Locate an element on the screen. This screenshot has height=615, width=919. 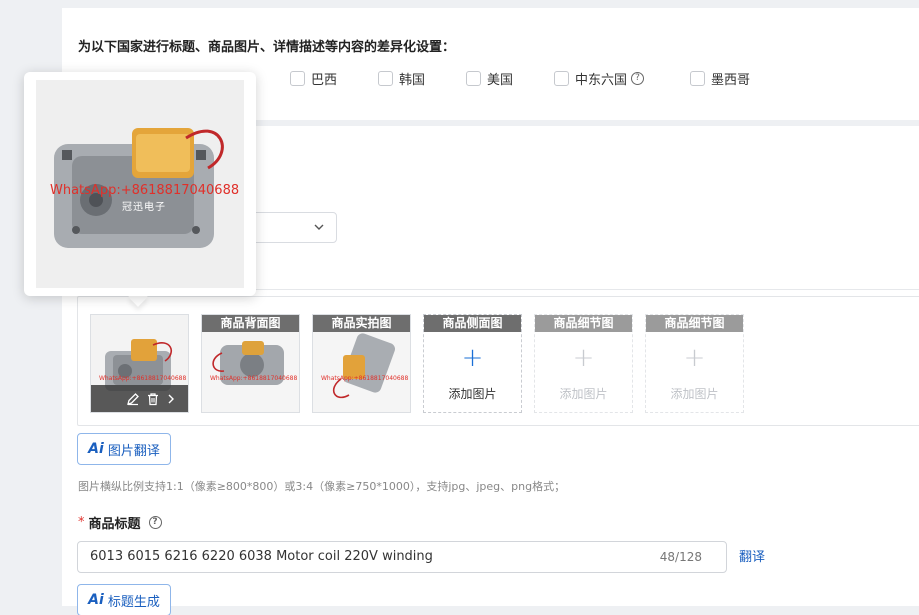
image-translate-button: Ai 图片翻译 is located at coordinates (124, 449).